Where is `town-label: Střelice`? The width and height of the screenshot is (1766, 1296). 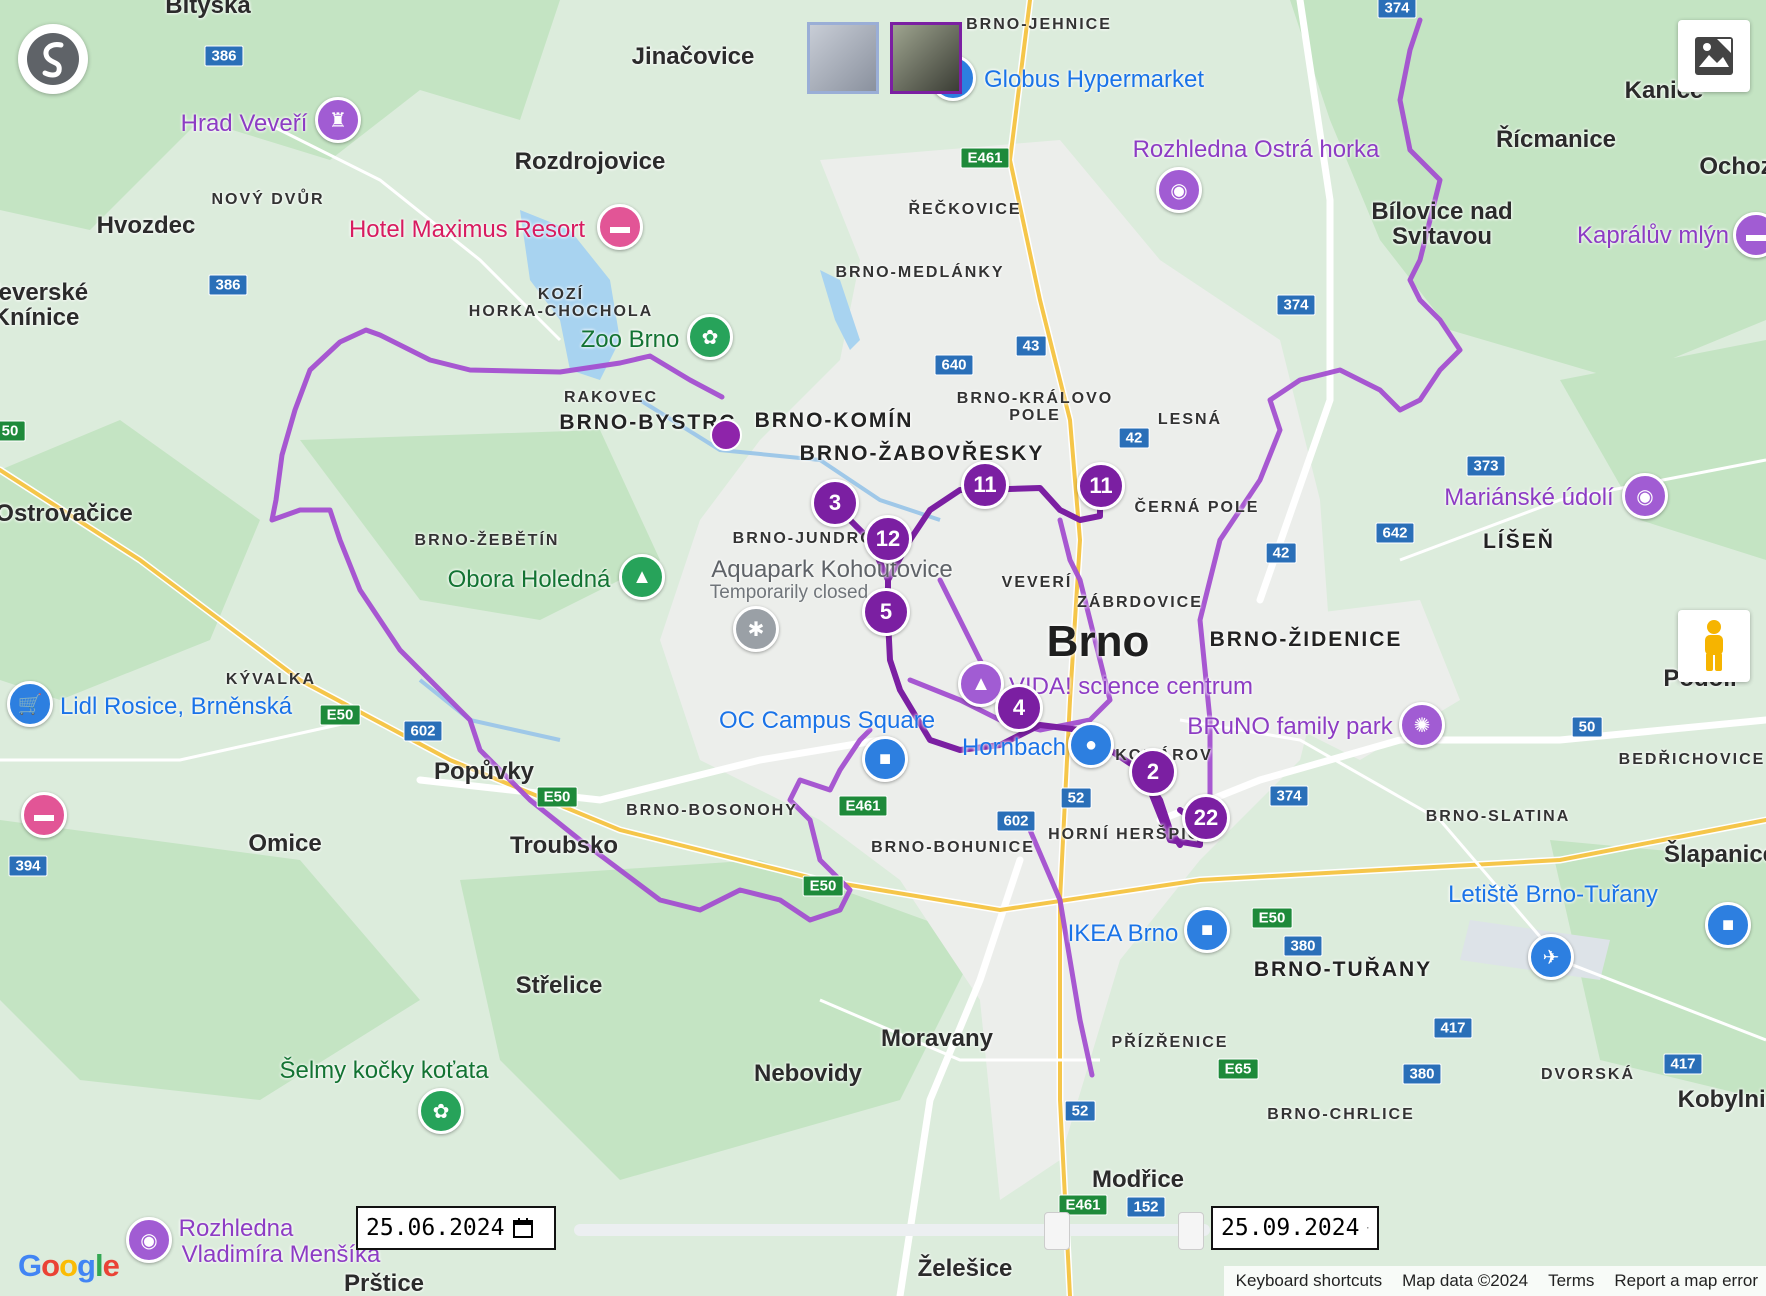
town-label: Střelice is located at coordinates (559, 985).